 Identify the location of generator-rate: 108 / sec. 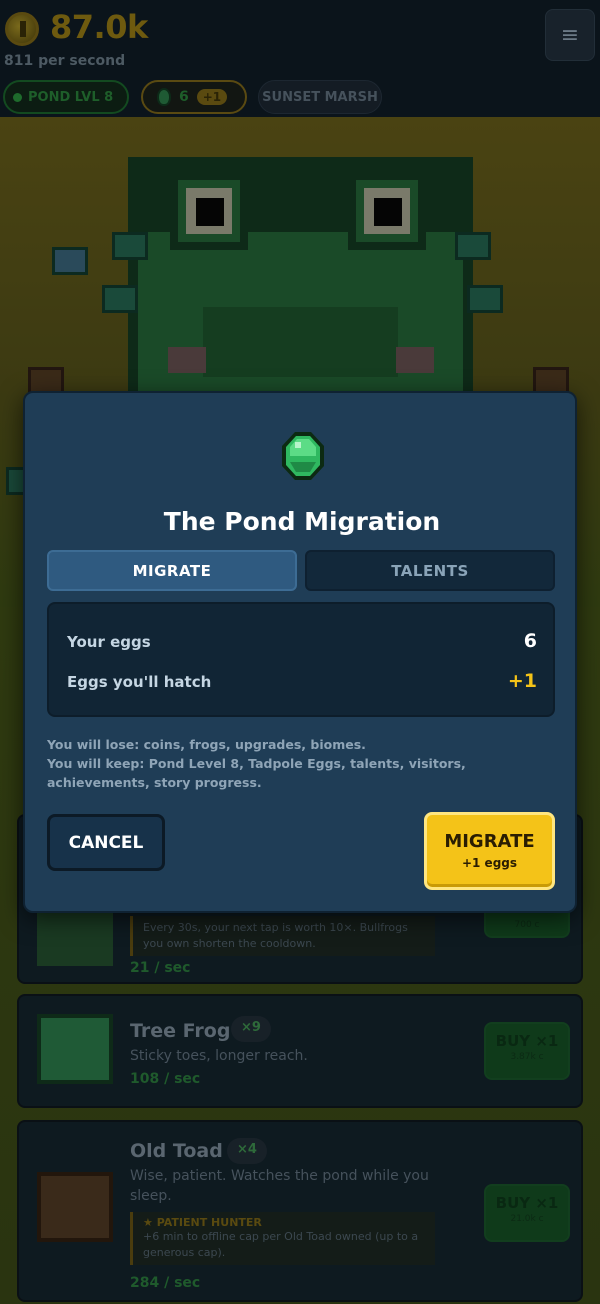
(165, 1079).